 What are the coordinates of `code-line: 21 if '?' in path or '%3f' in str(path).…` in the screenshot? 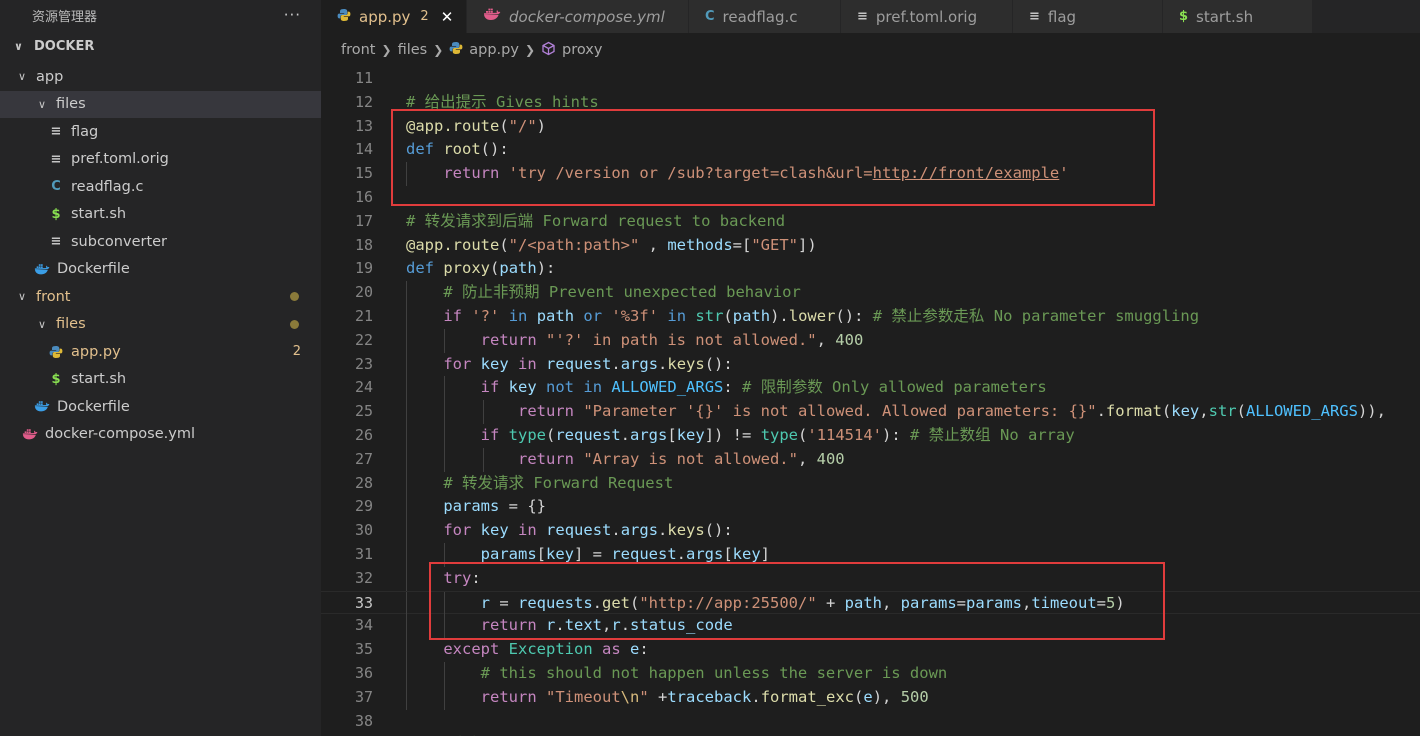 It's located at (870, 317).